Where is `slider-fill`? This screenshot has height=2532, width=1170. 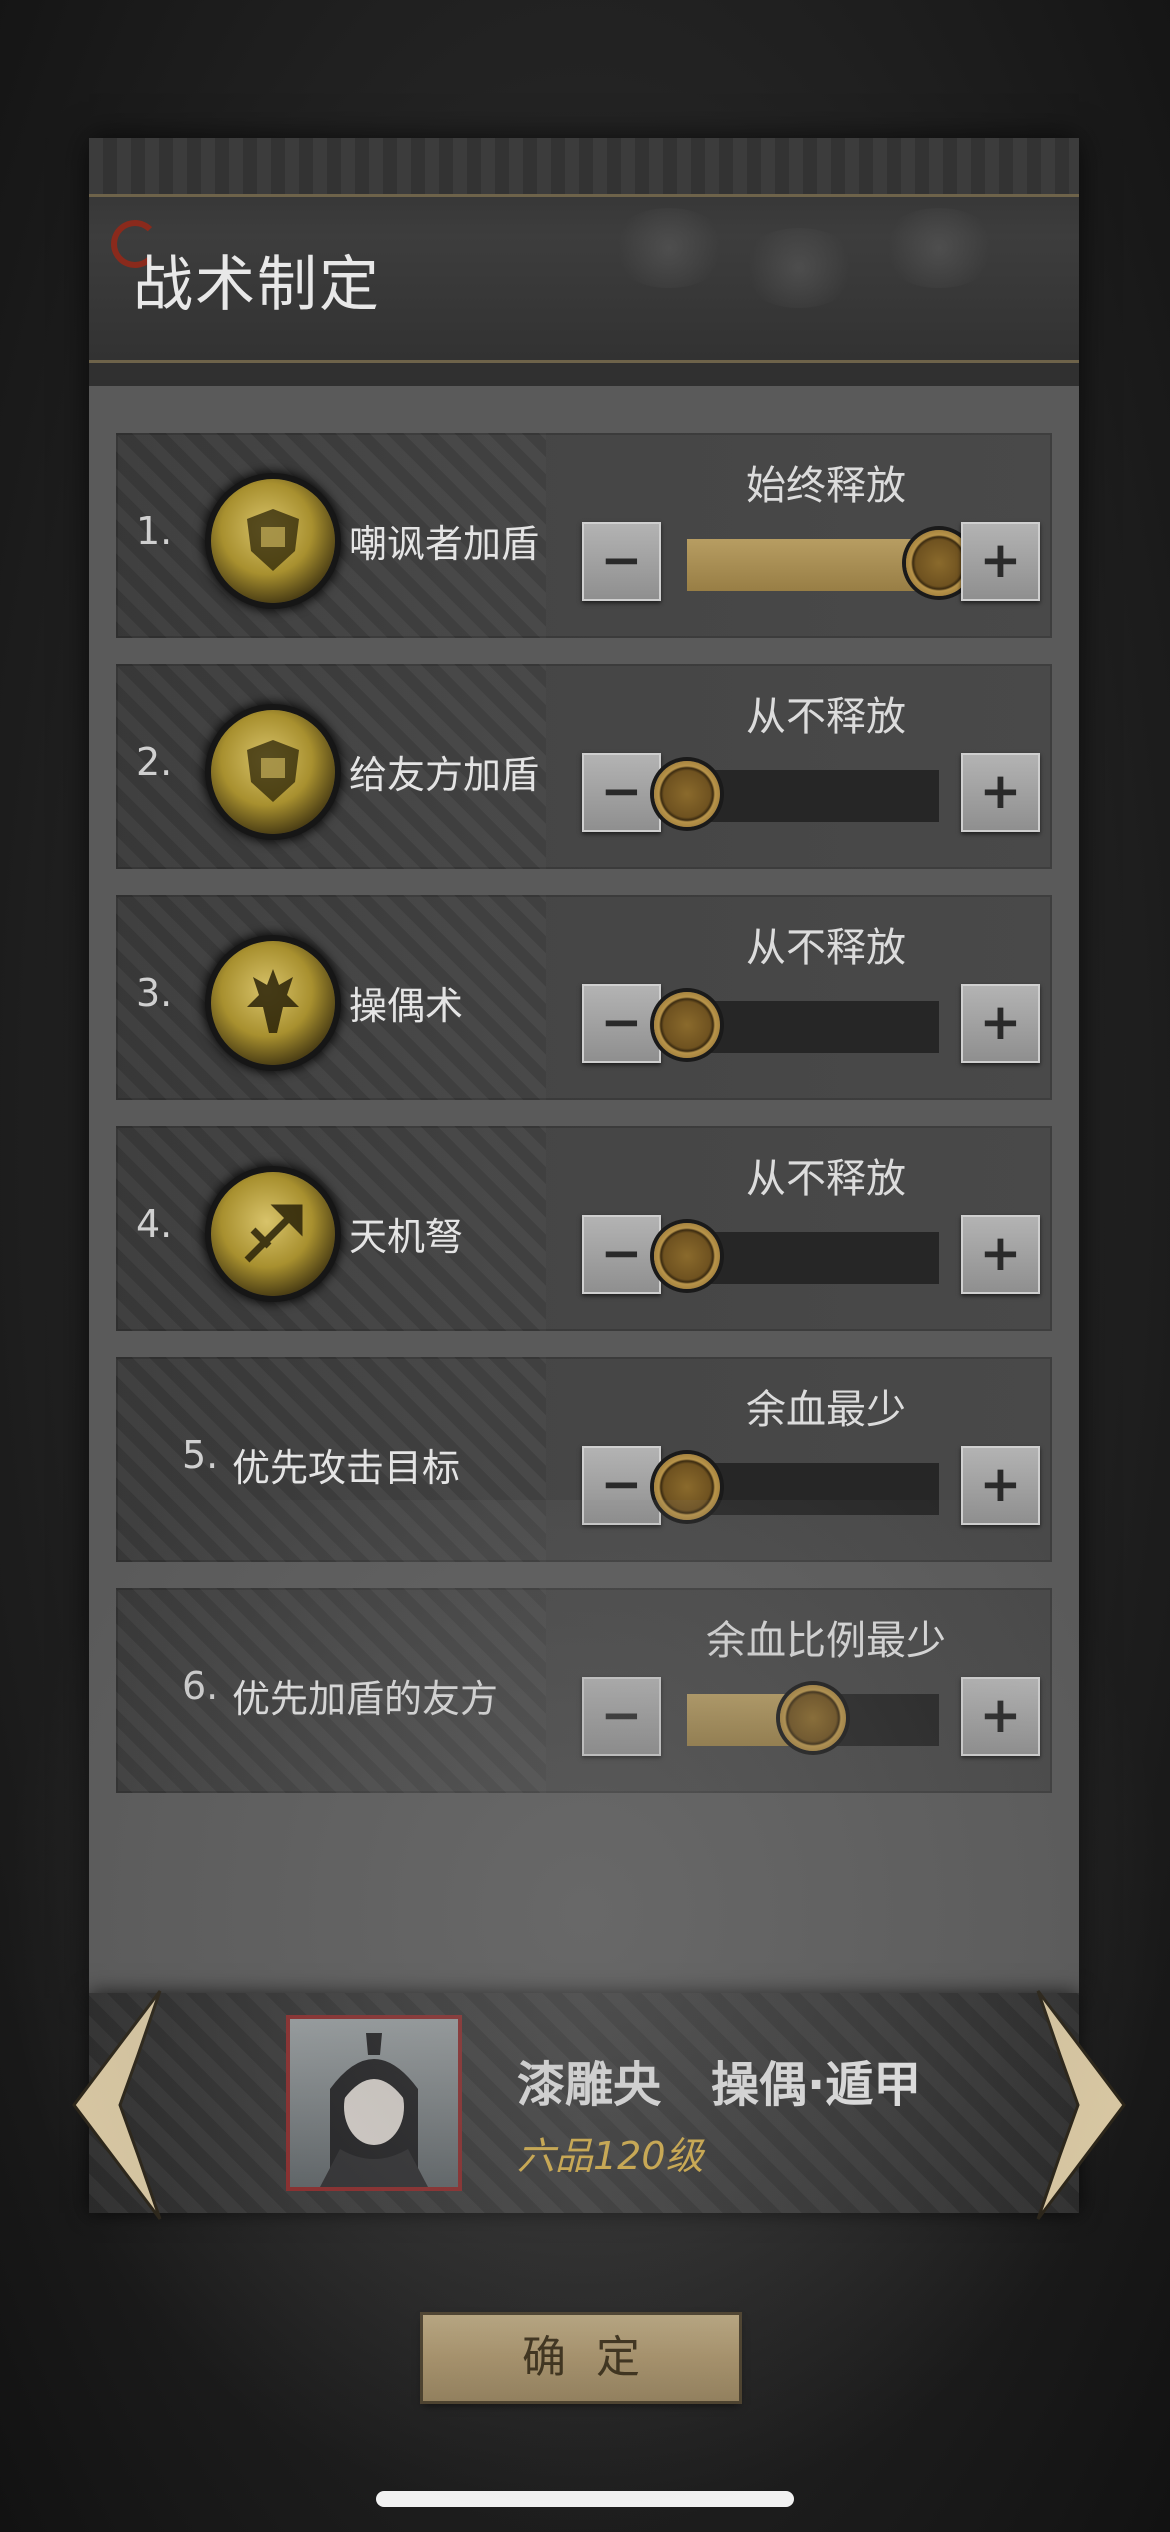
slider-fill is located at coordinates (813, 565).